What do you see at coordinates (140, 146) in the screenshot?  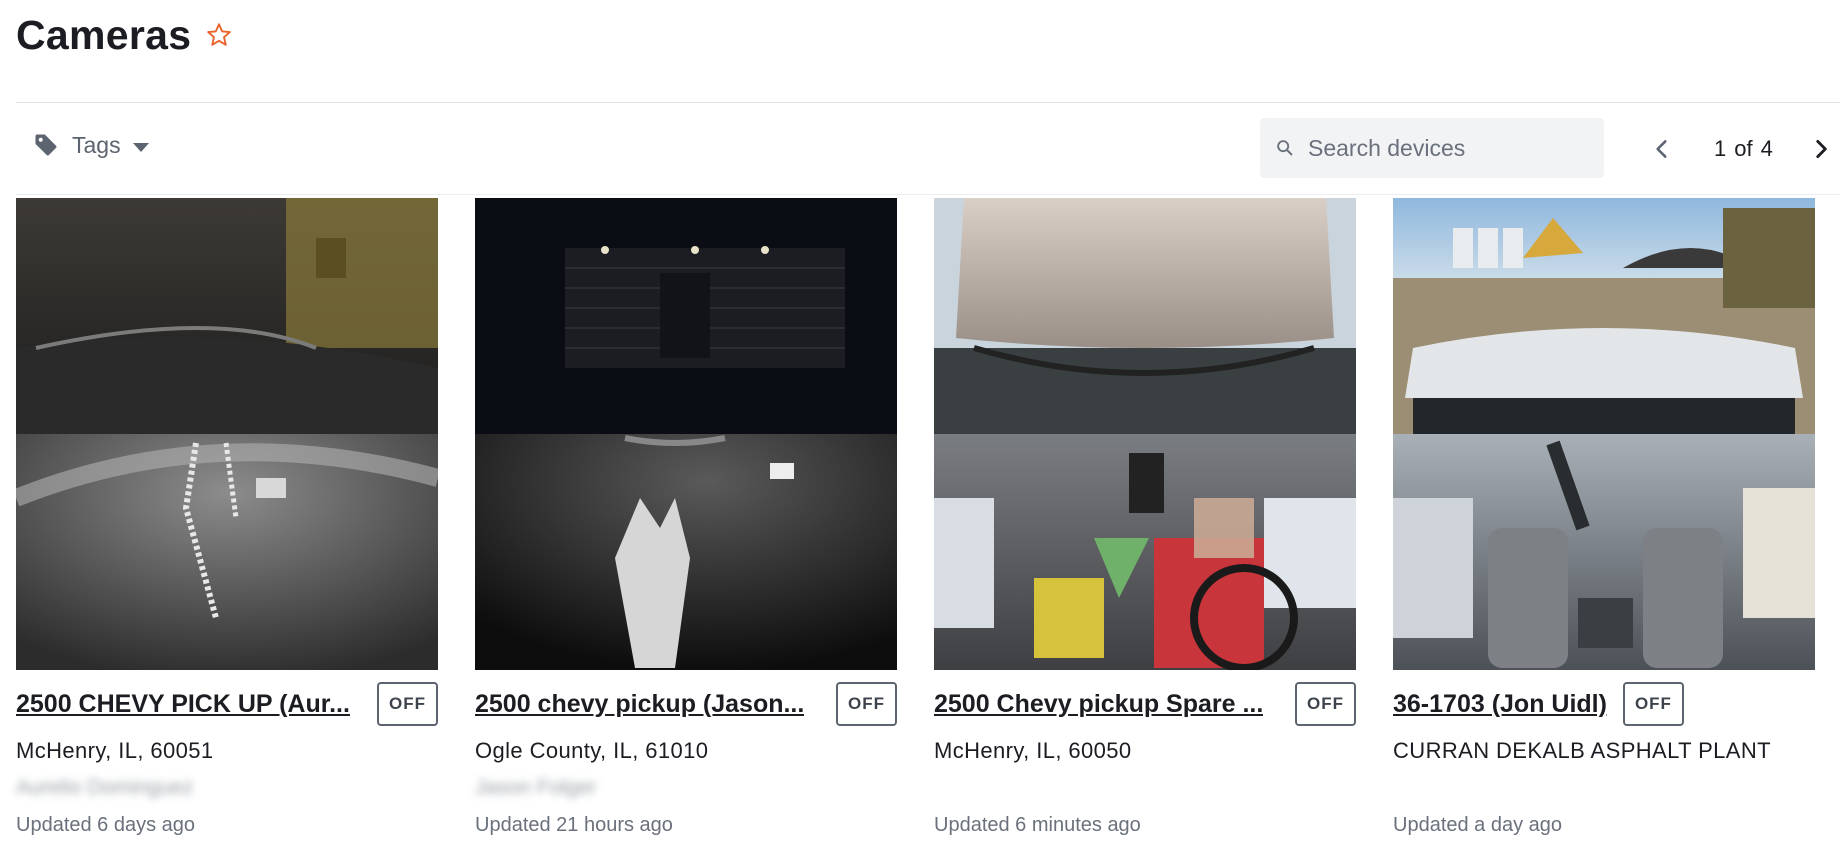 I see `caret-down-icon` at bounding box center [140, 146].